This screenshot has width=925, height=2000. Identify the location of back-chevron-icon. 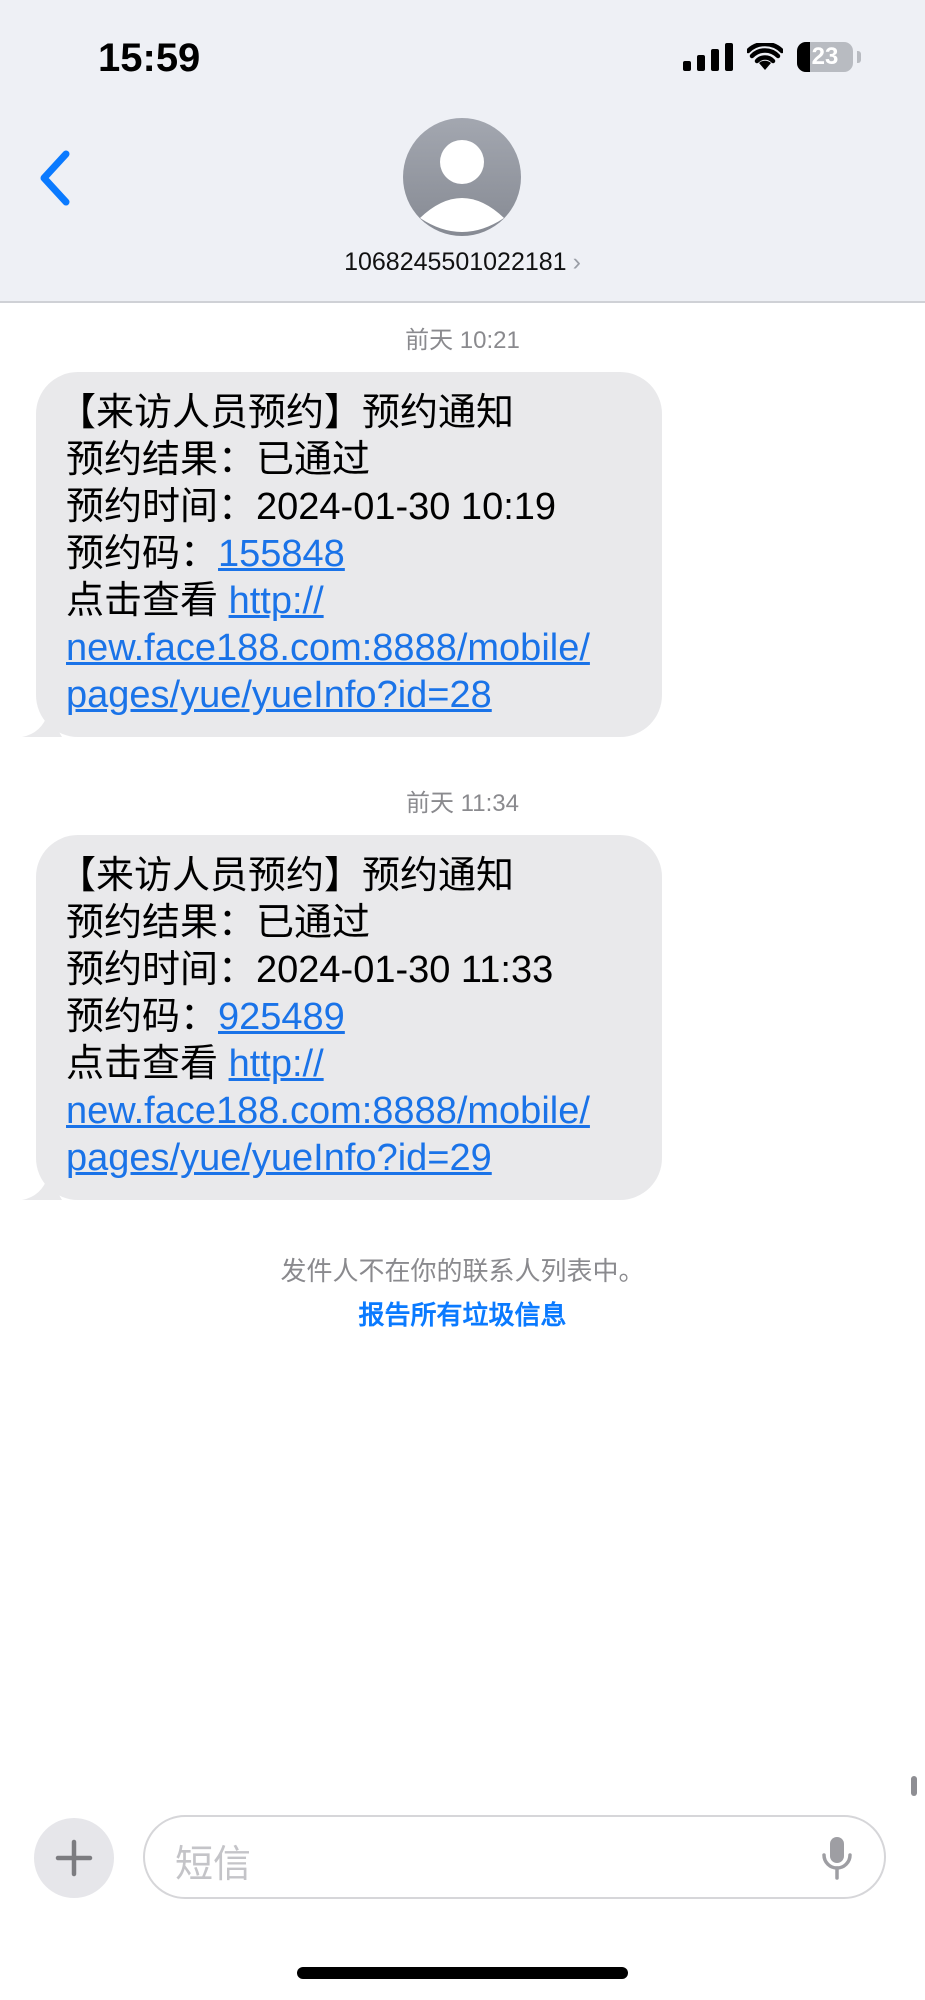
(56, 178).